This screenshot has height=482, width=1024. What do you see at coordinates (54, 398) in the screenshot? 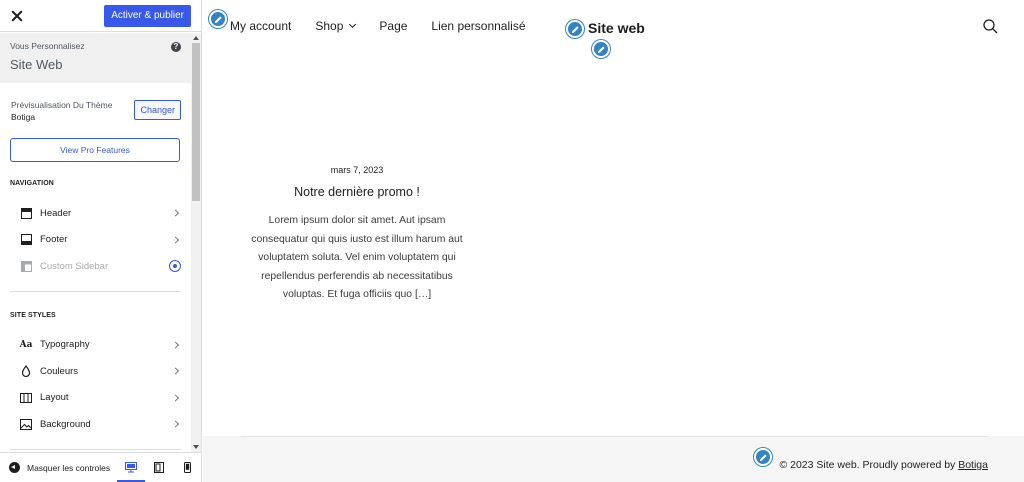
I see `menu-item-label: Layout` at bounding box center [54, 398].